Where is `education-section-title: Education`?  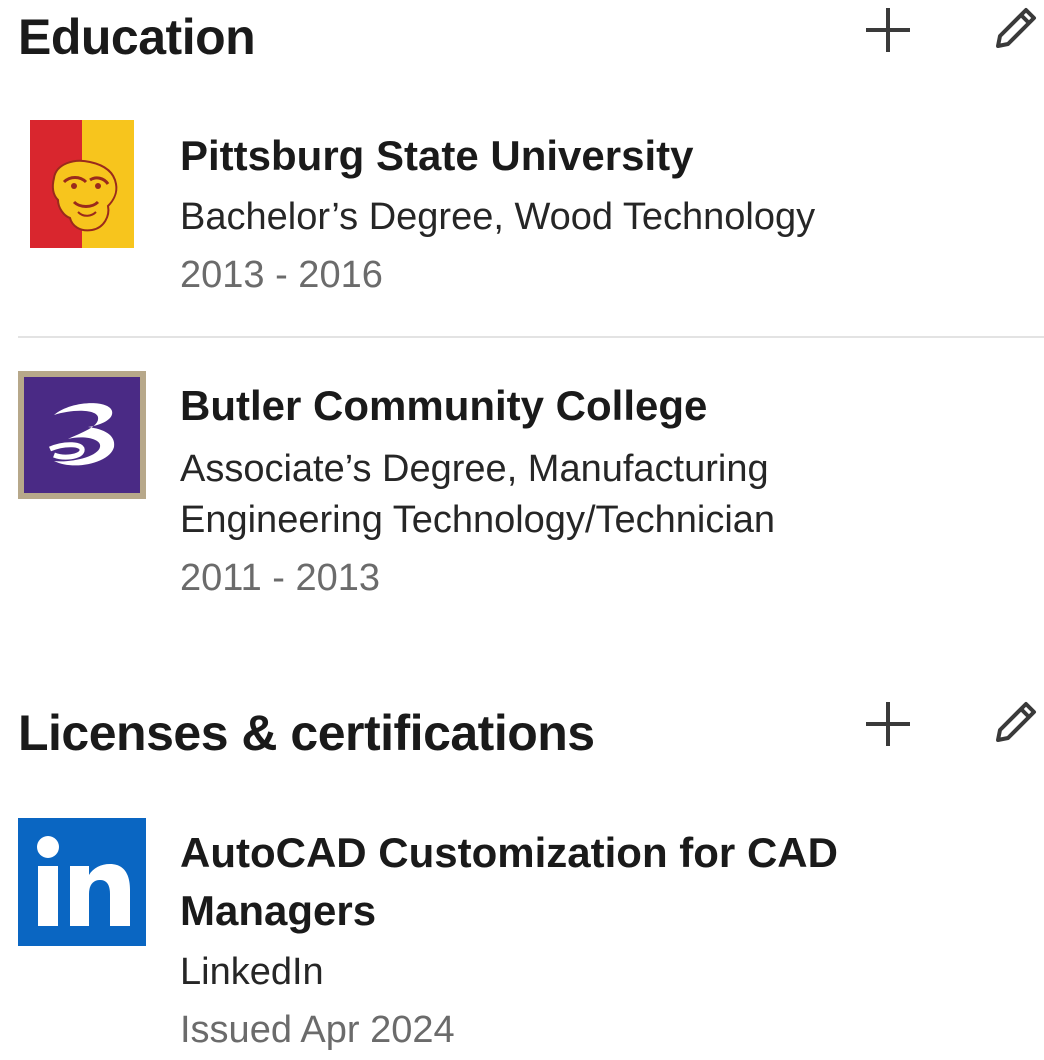
education-section-title: Education is located at coordinates (137, 37).